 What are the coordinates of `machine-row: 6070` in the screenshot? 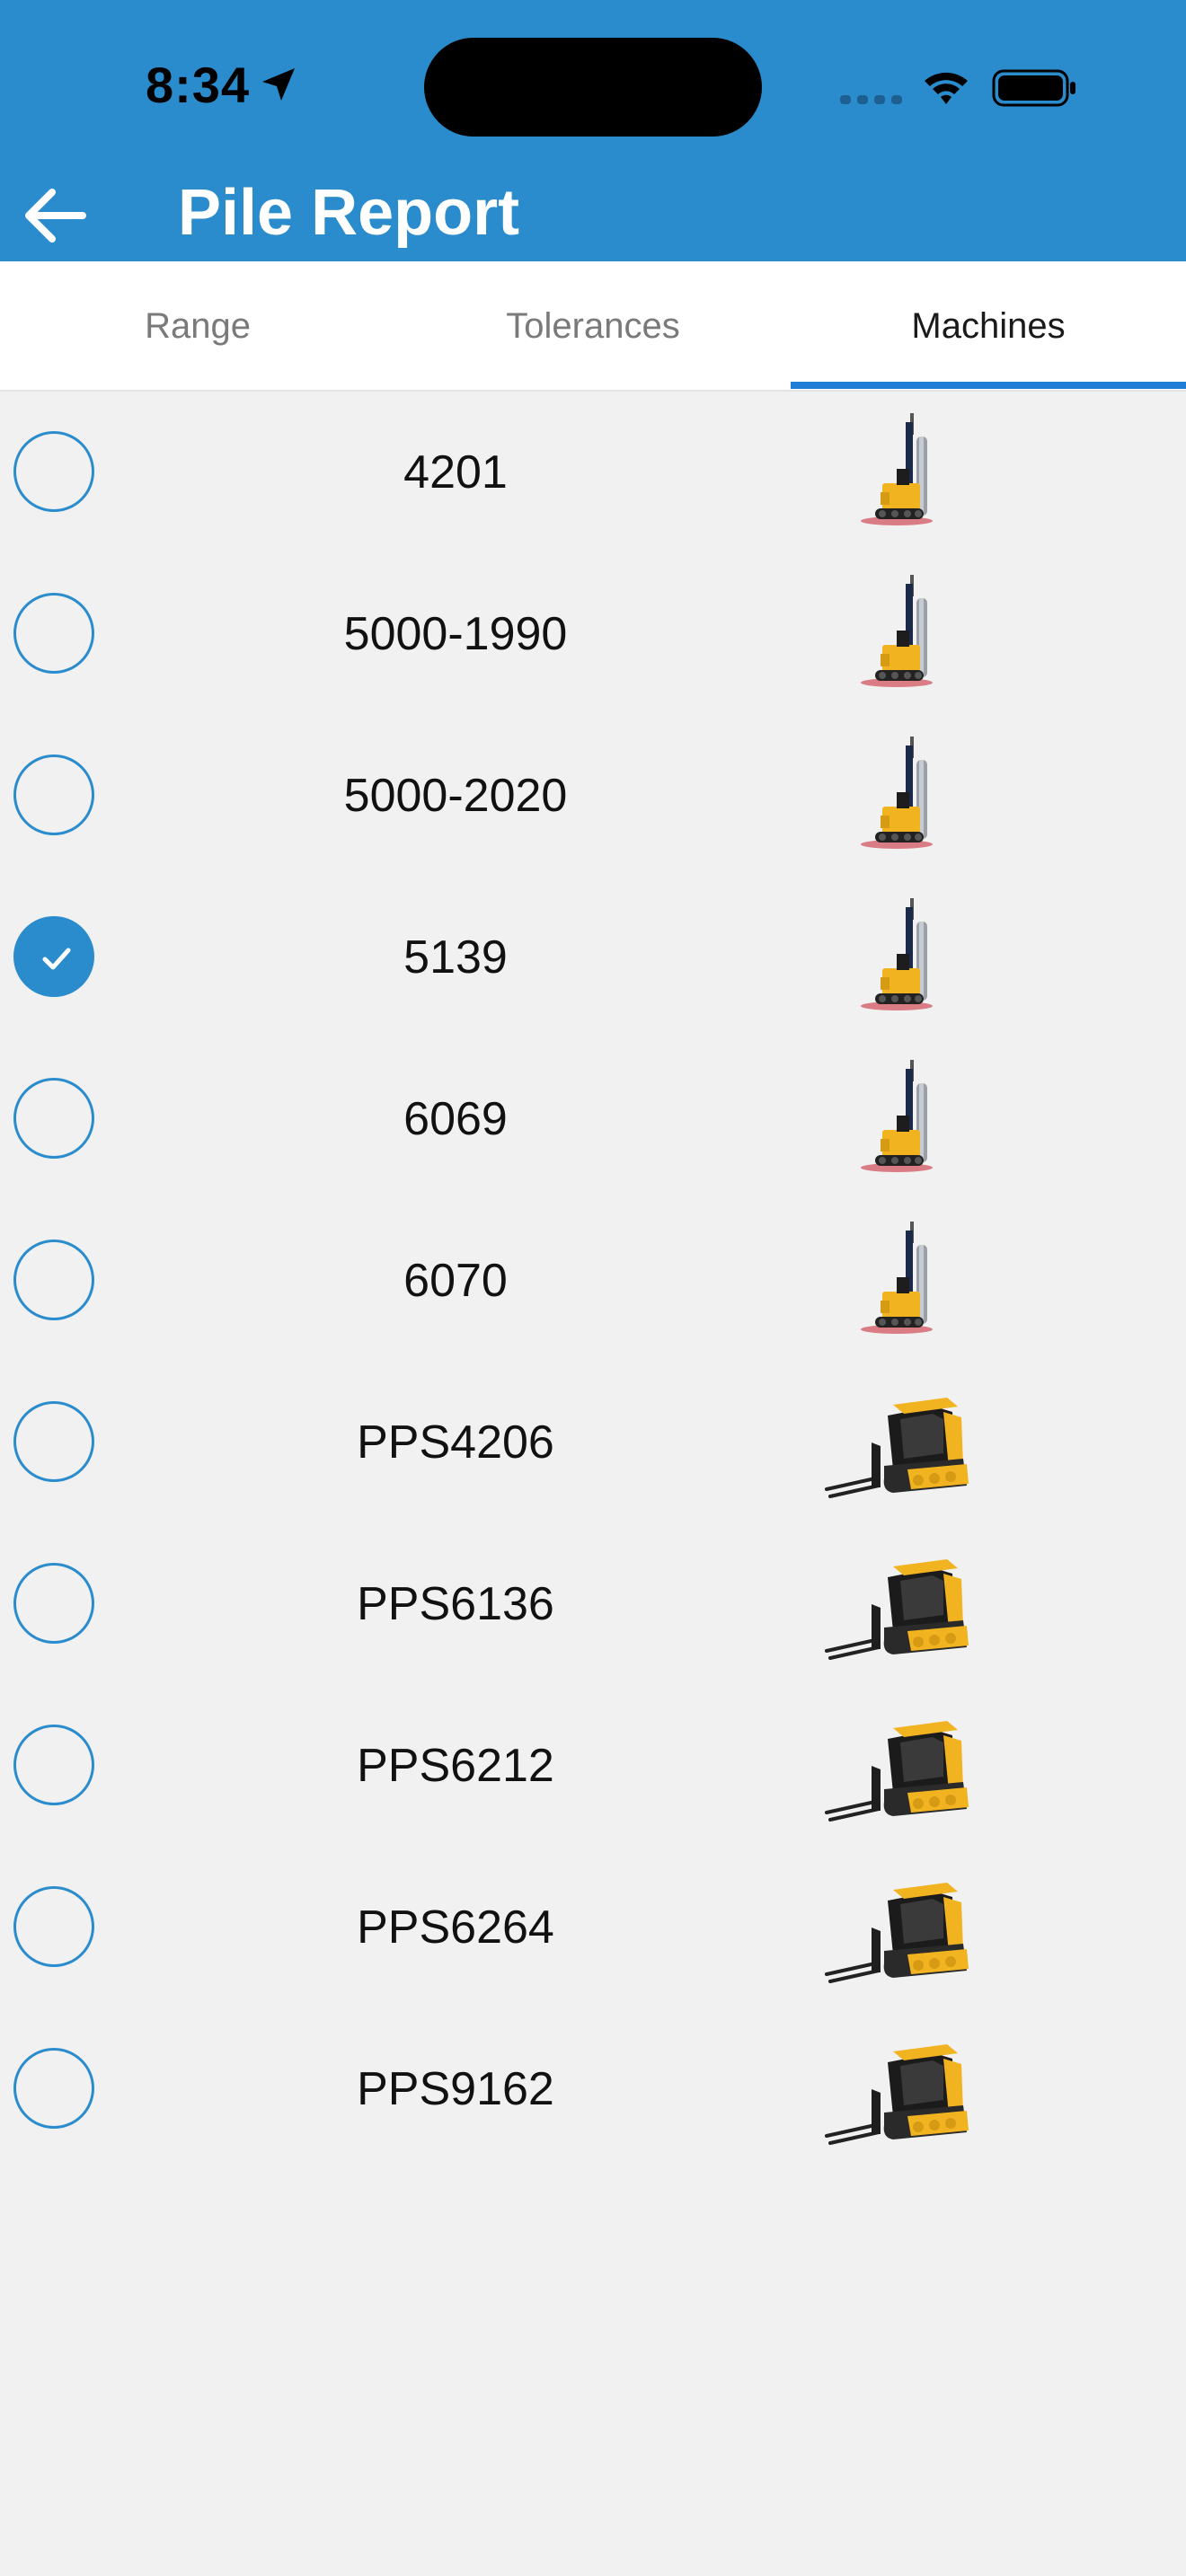 It's located at (593, 1281).